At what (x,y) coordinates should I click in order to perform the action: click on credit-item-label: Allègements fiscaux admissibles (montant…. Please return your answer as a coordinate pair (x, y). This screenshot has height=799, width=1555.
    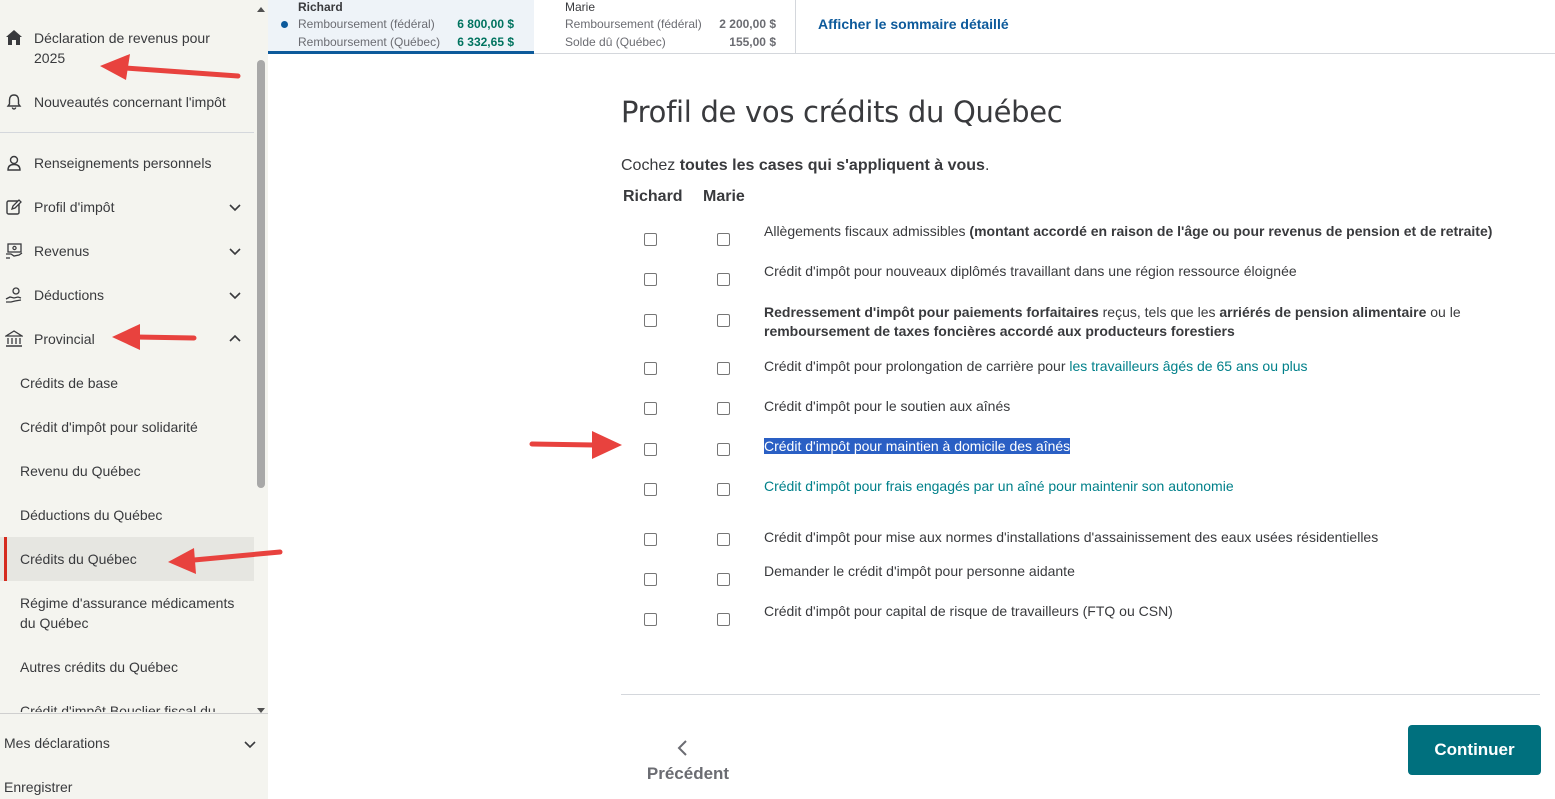
    Looking at the image, I should click on (1144, 231).